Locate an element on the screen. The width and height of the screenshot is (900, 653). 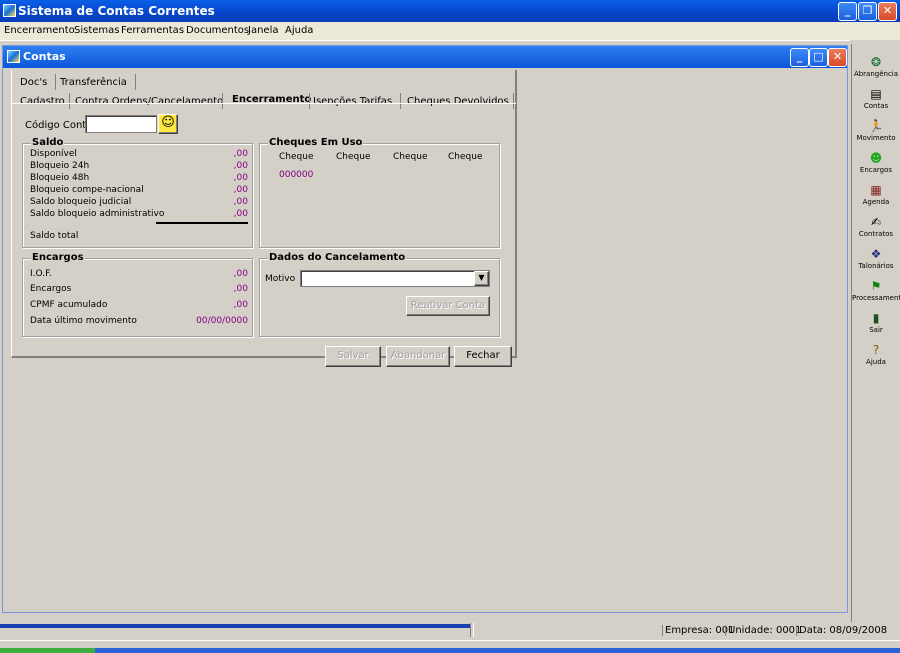
bloqueio-compe-value: ,00 is located at coordinates (240, 190).